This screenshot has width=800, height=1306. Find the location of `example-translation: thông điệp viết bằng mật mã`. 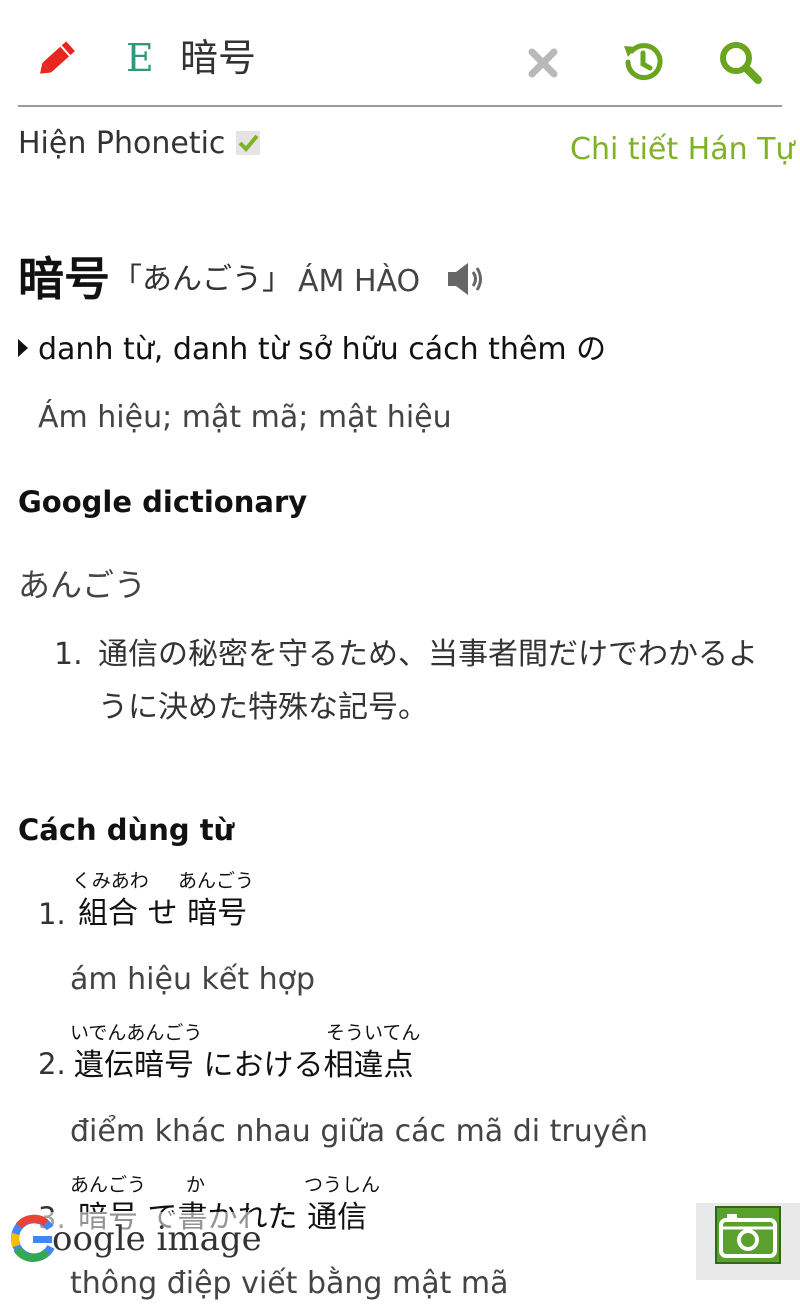

example-translation: thông điệp viết bằng mật mã is located at coordinates (289, 1283).